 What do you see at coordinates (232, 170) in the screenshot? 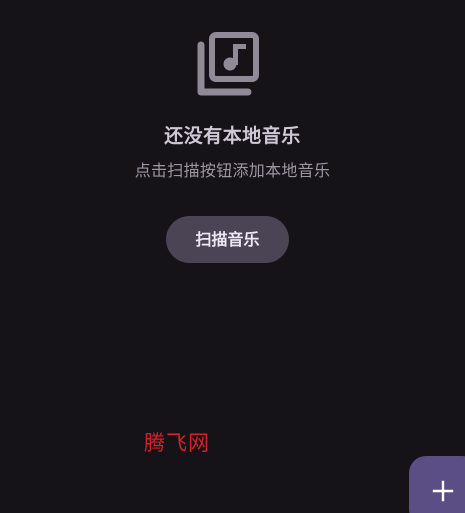
I see `empty-subtitle: 点击扫描按钮添加本地音乐` at bounding box center [232, 170].